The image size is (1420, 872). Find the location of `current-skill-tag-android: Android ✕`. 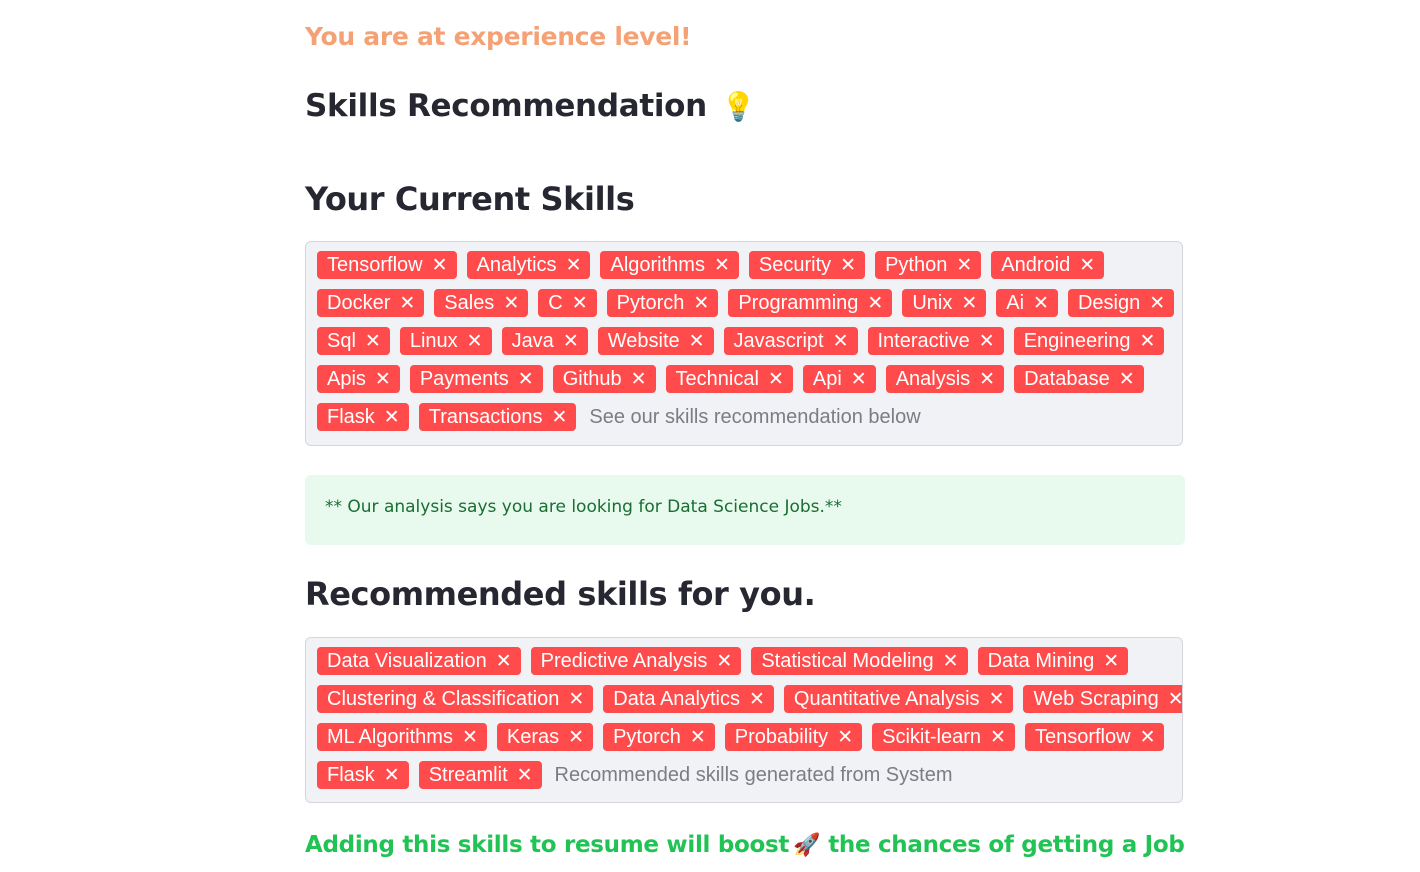

current-skill-tag-android: Android ✕ is located at coordinates (1048, 265).